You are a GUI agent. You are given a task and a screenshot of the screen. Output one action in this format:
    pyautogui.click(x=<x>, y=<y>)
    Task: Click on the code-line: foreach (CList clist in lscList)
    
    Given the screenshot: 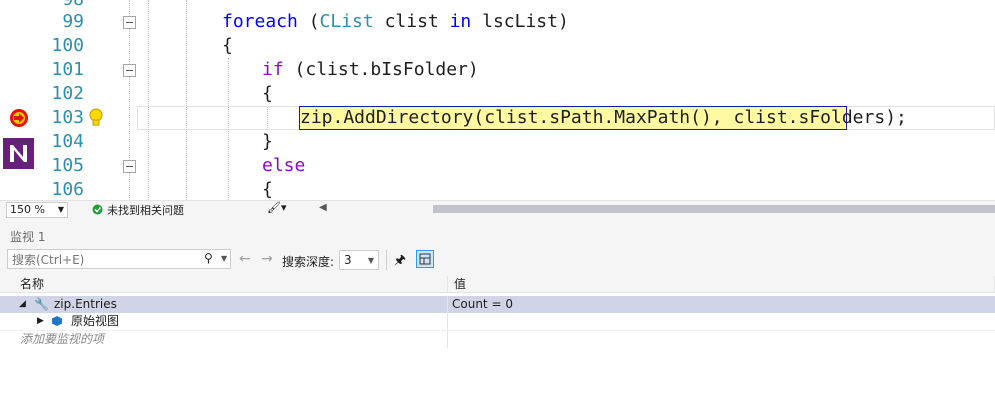 What is the action you would take?
    pyautogui.click(x=395, y=22)
    